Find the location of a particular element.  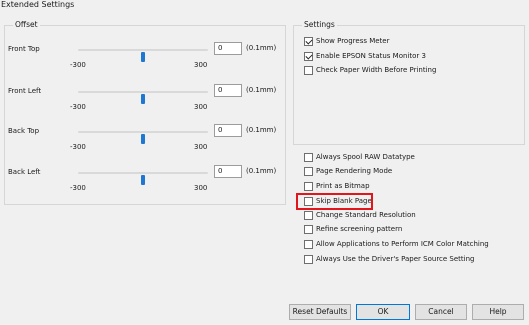

slider-label: Front Top is located at coordinates (24, 49).